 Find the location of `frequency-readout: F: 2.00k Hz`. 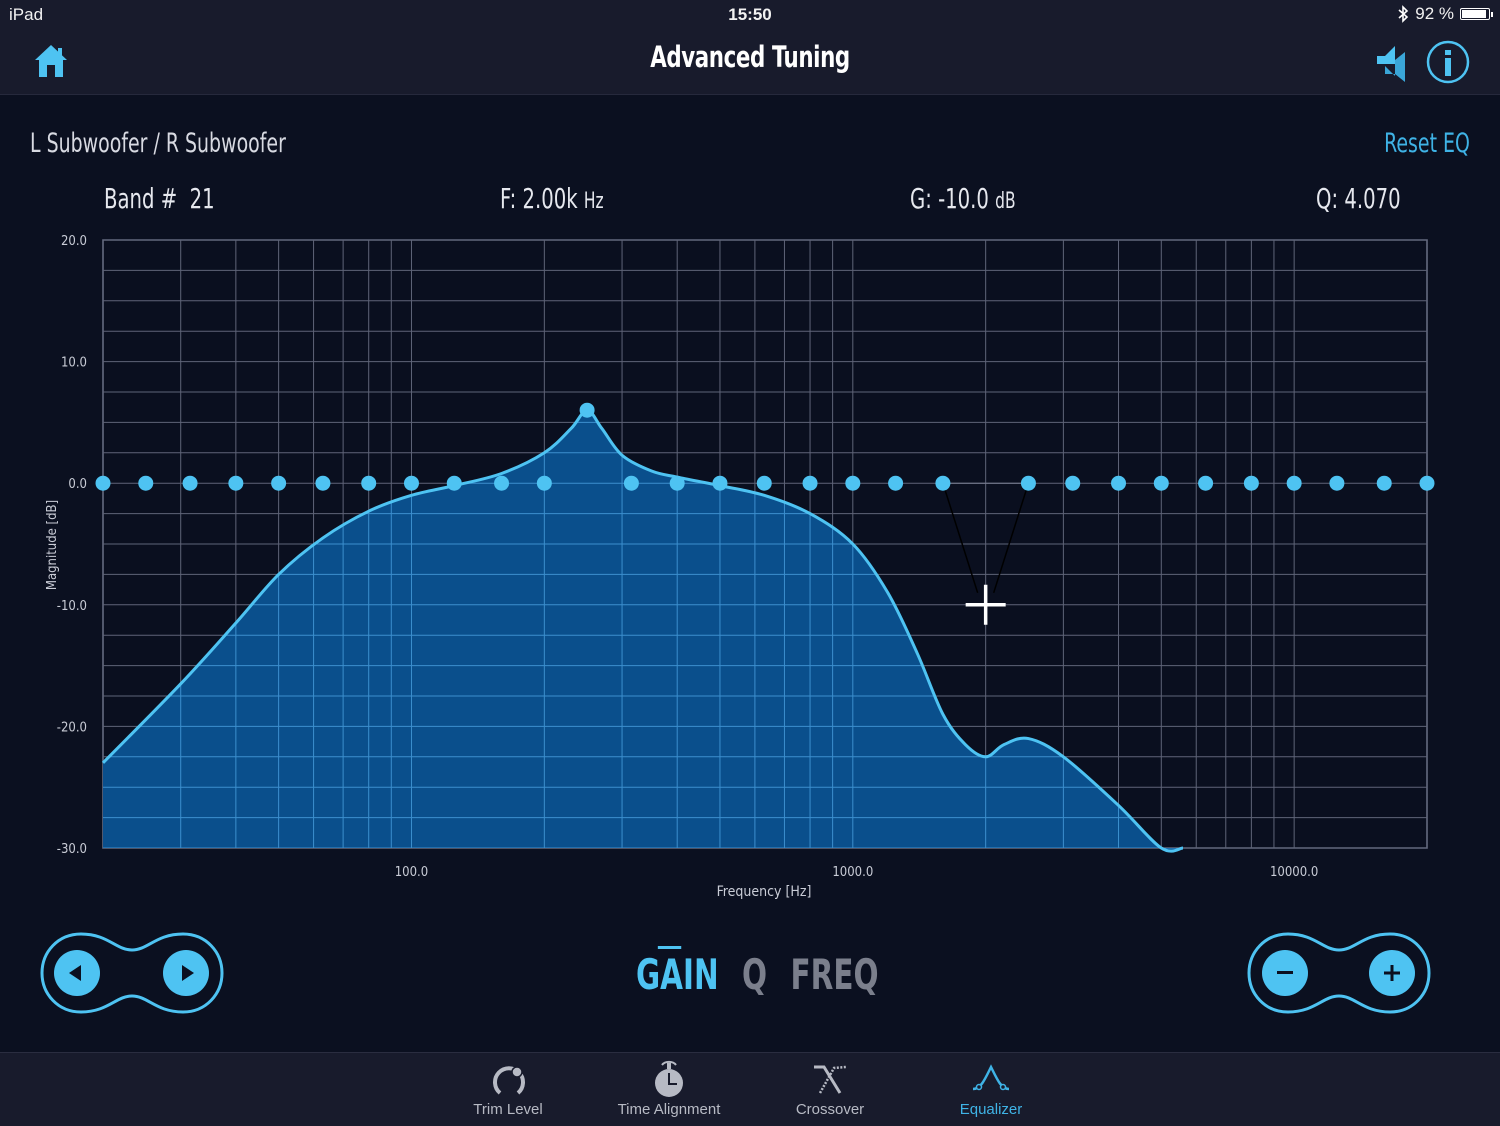

frequency-readout: F: 2.00k Hz is located at coordinates (552, 198).